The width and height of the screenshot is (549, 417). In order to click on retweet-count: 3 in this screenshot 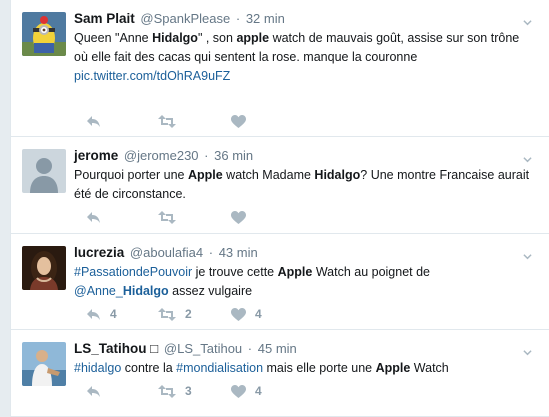, I will do `click(188, 391)`.